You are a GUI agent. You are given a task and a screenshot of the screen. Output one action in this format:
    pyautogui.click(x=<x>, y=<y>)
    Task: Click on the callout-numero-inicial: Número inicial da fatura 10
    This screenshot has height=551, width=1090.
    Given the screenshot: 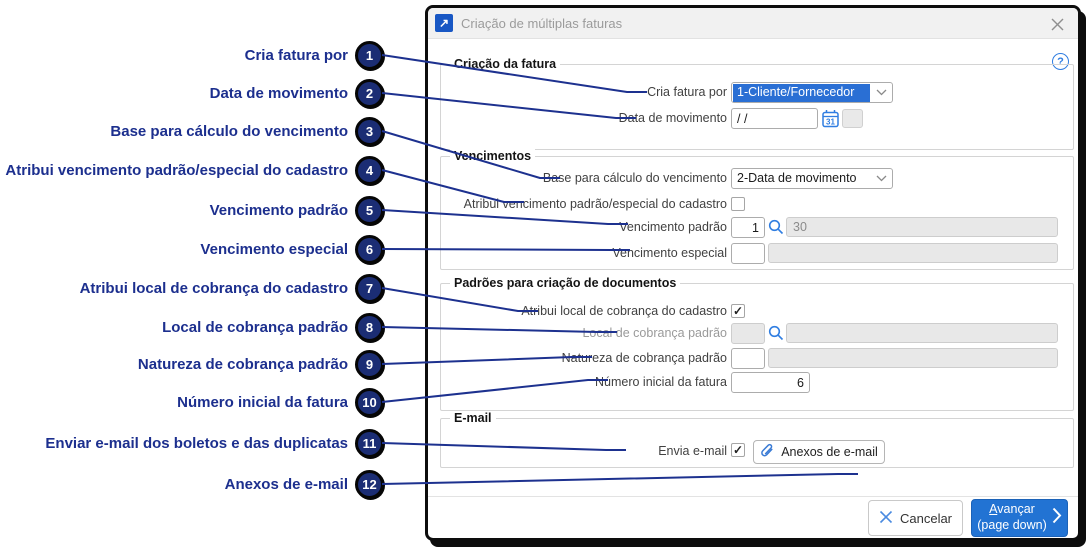 What is the action you would take?
    pyautogui.click(x=192, y=402)
    